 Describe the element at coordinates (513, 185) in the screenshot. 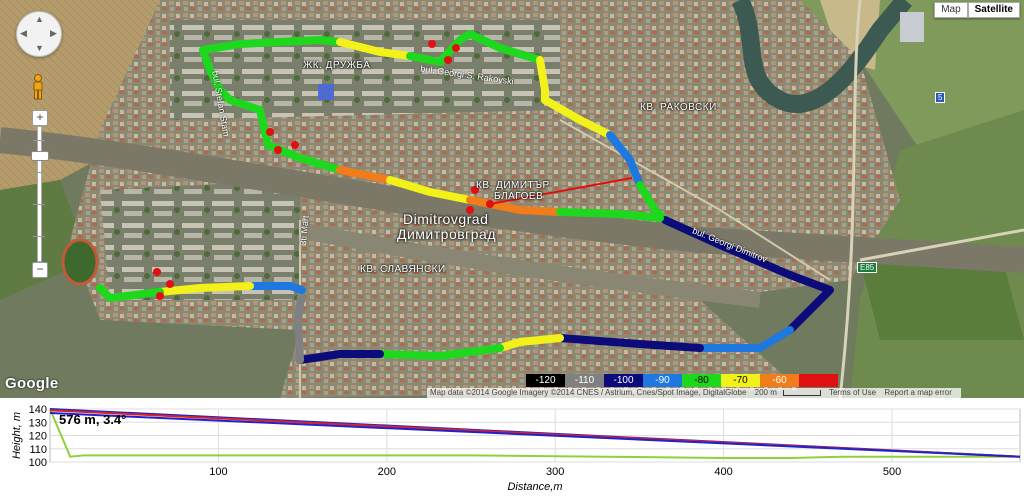

I see `place-dimitar-blagoev-1: КВ. ДИМИТЪР` at that location.